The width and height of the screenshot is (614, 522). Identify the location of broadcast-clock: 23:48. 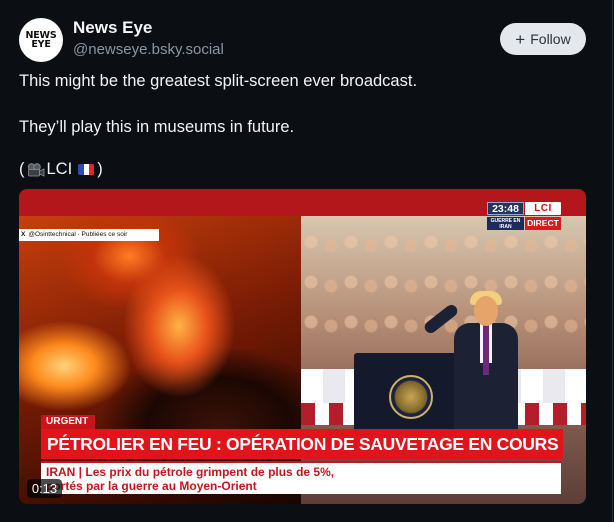
(505, 208).